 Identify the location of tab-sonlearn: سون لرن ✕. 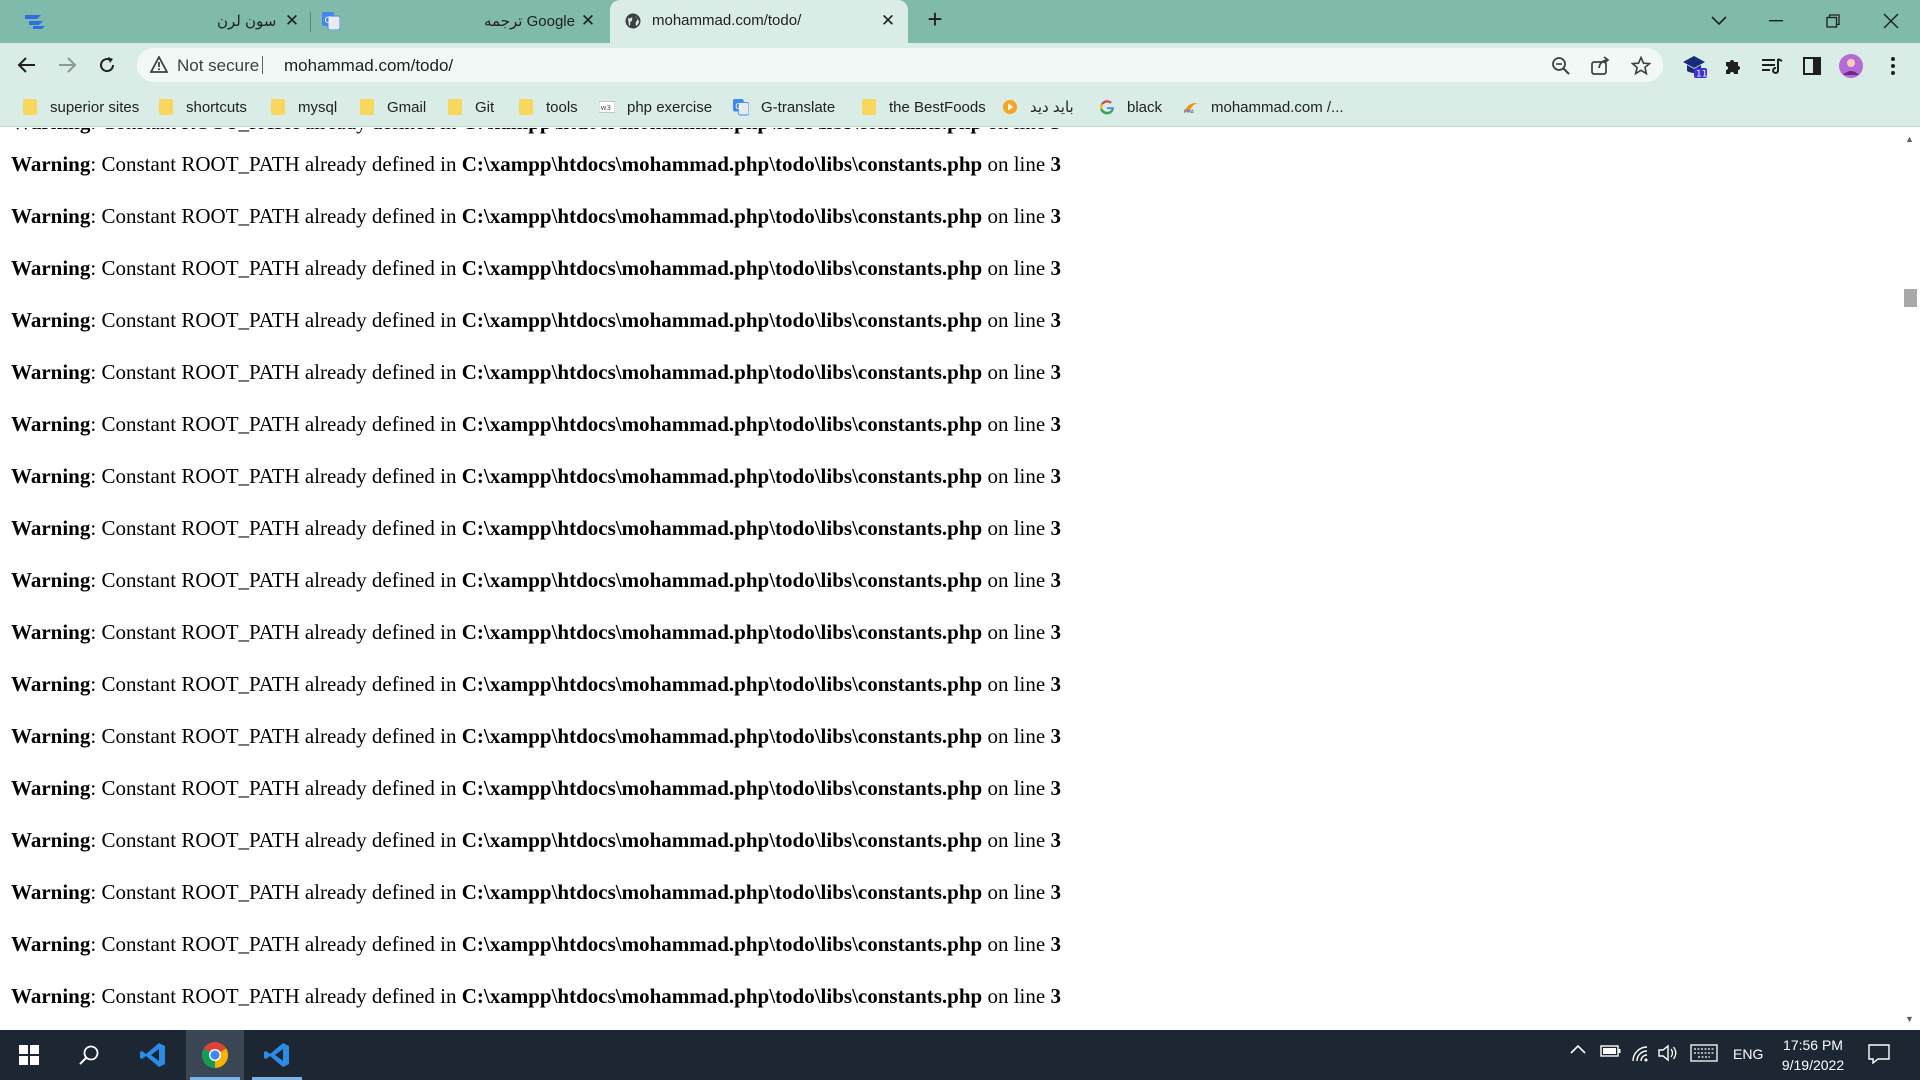
(185, 21).